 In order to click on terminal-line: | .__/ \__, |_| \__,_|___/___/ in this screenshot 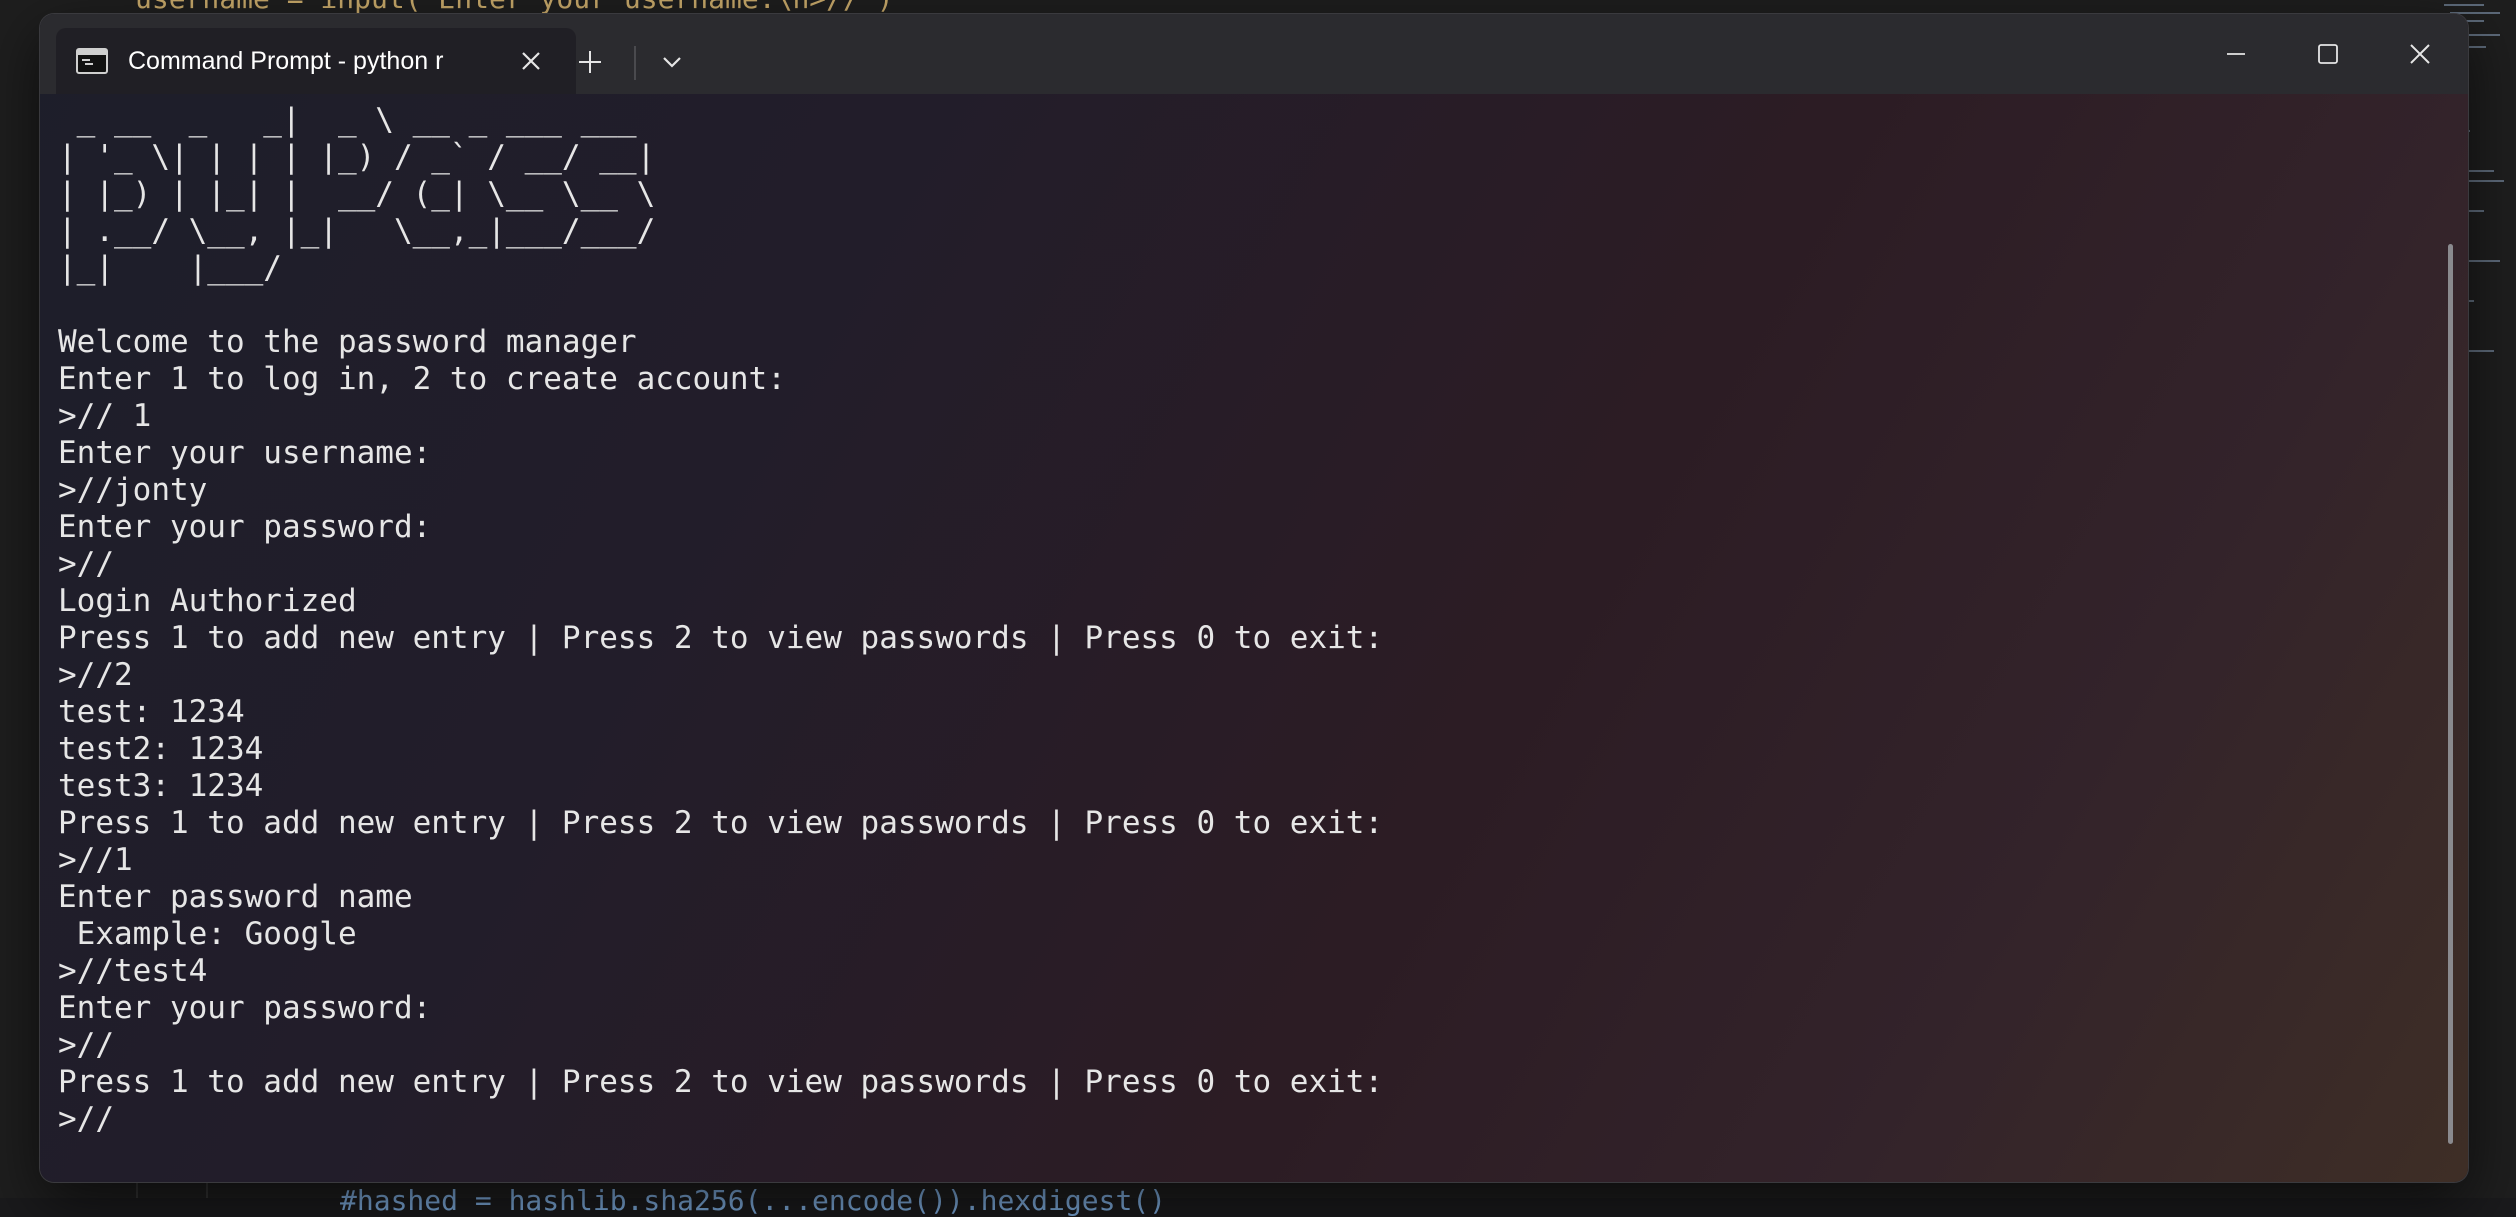, I will do `click(357, 231)`.